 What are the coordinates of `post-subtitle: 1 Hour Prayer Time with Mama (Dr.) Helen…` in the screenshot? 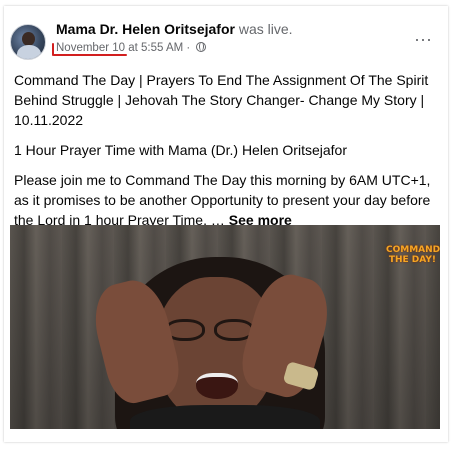 It's located at (180, 150).